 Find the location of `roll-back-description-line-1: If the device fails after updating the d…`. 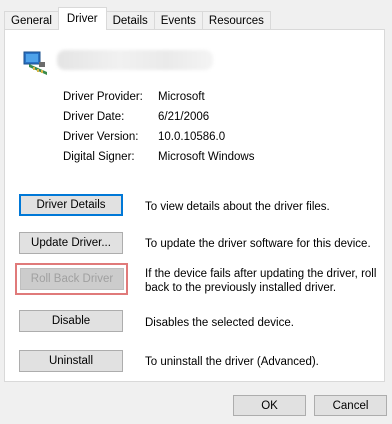

roll-back-description-line-1: If the device fails after updating the d… is located at coordinates (261, 274).